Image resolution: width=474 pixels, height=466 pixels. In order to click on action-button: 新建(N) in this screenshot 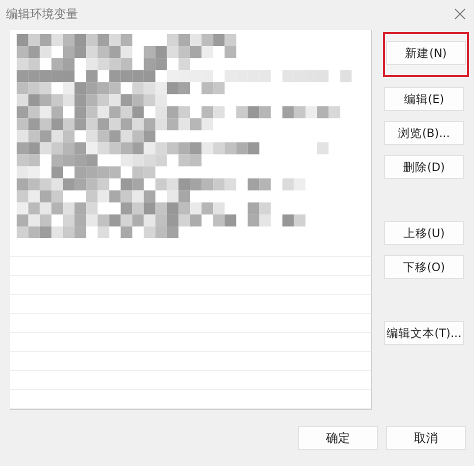, I will do `click(426, 53)`.